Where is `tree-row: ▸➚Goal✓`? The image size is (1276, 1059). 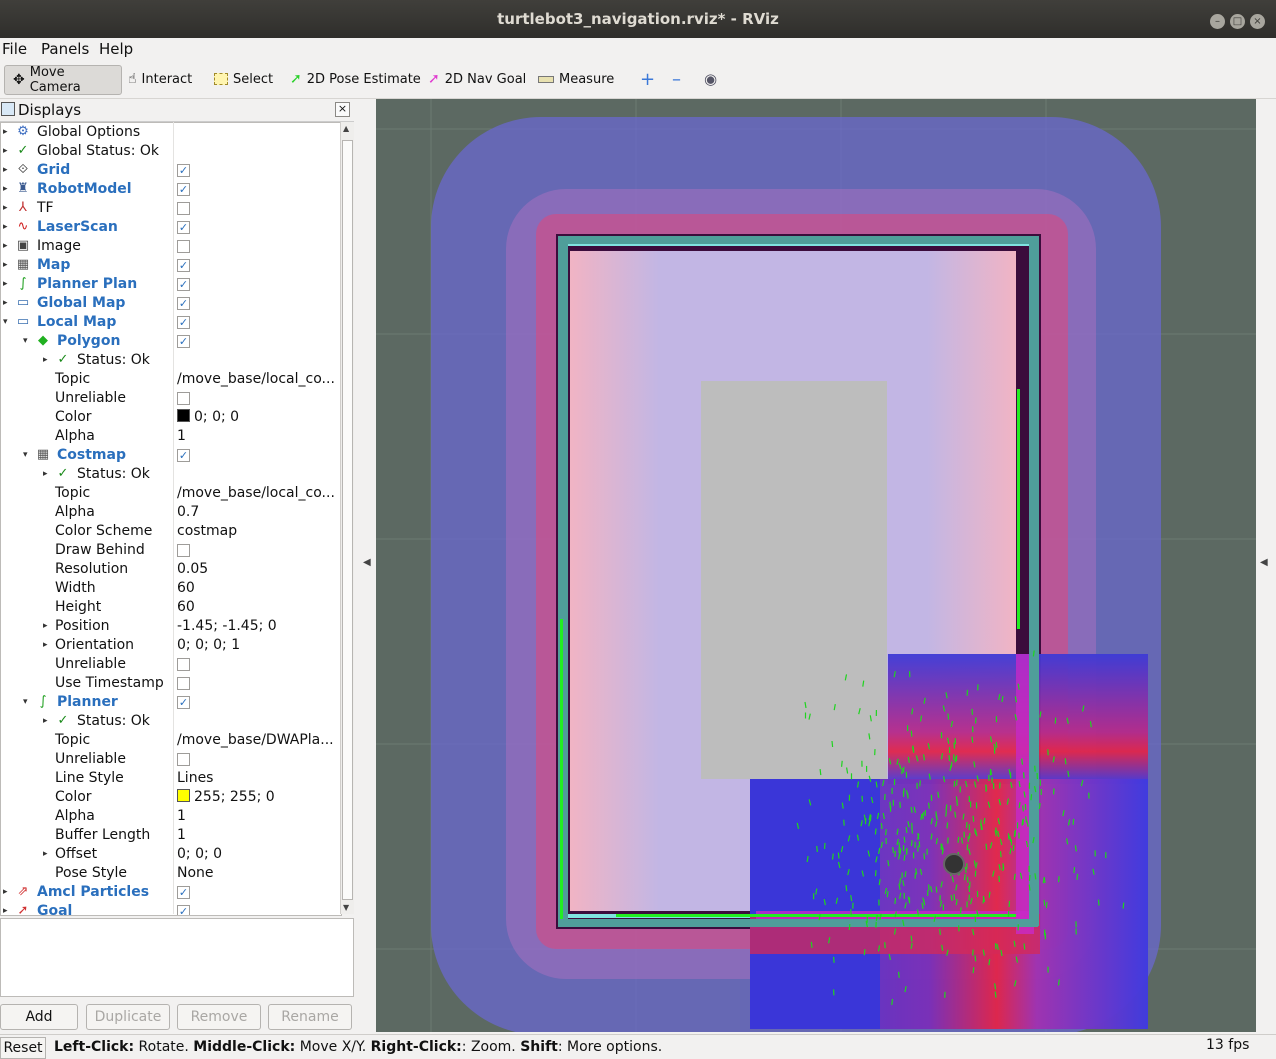 tree-row: ▸➚Goal✓ is located at coordinates (171, 909).